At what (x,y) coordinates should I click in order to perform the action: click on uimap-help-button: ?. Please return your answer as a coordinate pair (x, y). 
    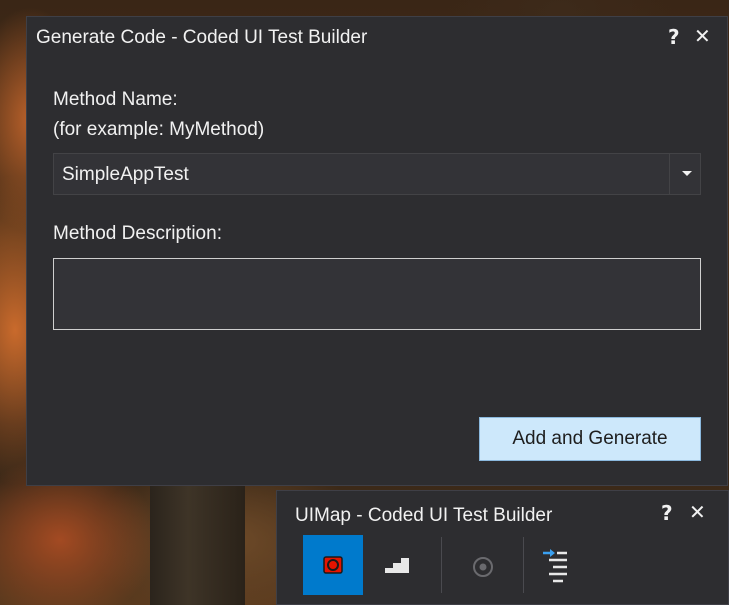
    Looking at the image, I should click on (667, 513).